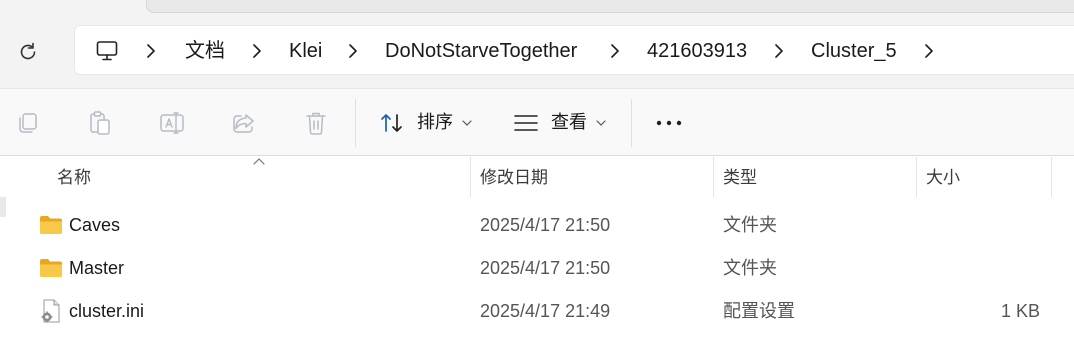 The image size is (1074, 358). I want to click on share-icon, so click(244, 123).